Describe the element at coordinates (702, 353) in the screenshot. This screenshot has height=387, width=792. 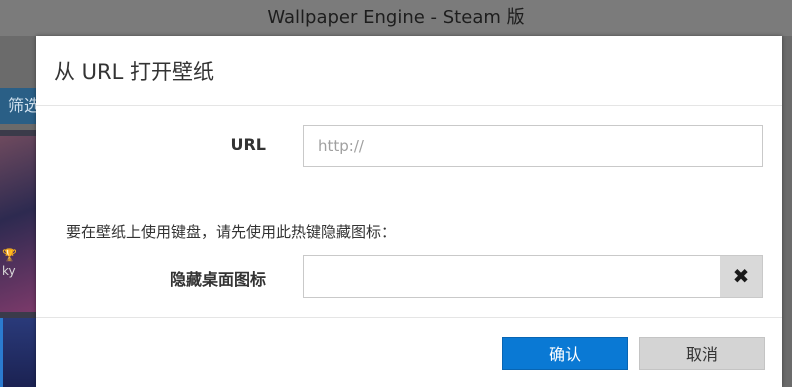
I see `cancel-button: 取消` at that location.